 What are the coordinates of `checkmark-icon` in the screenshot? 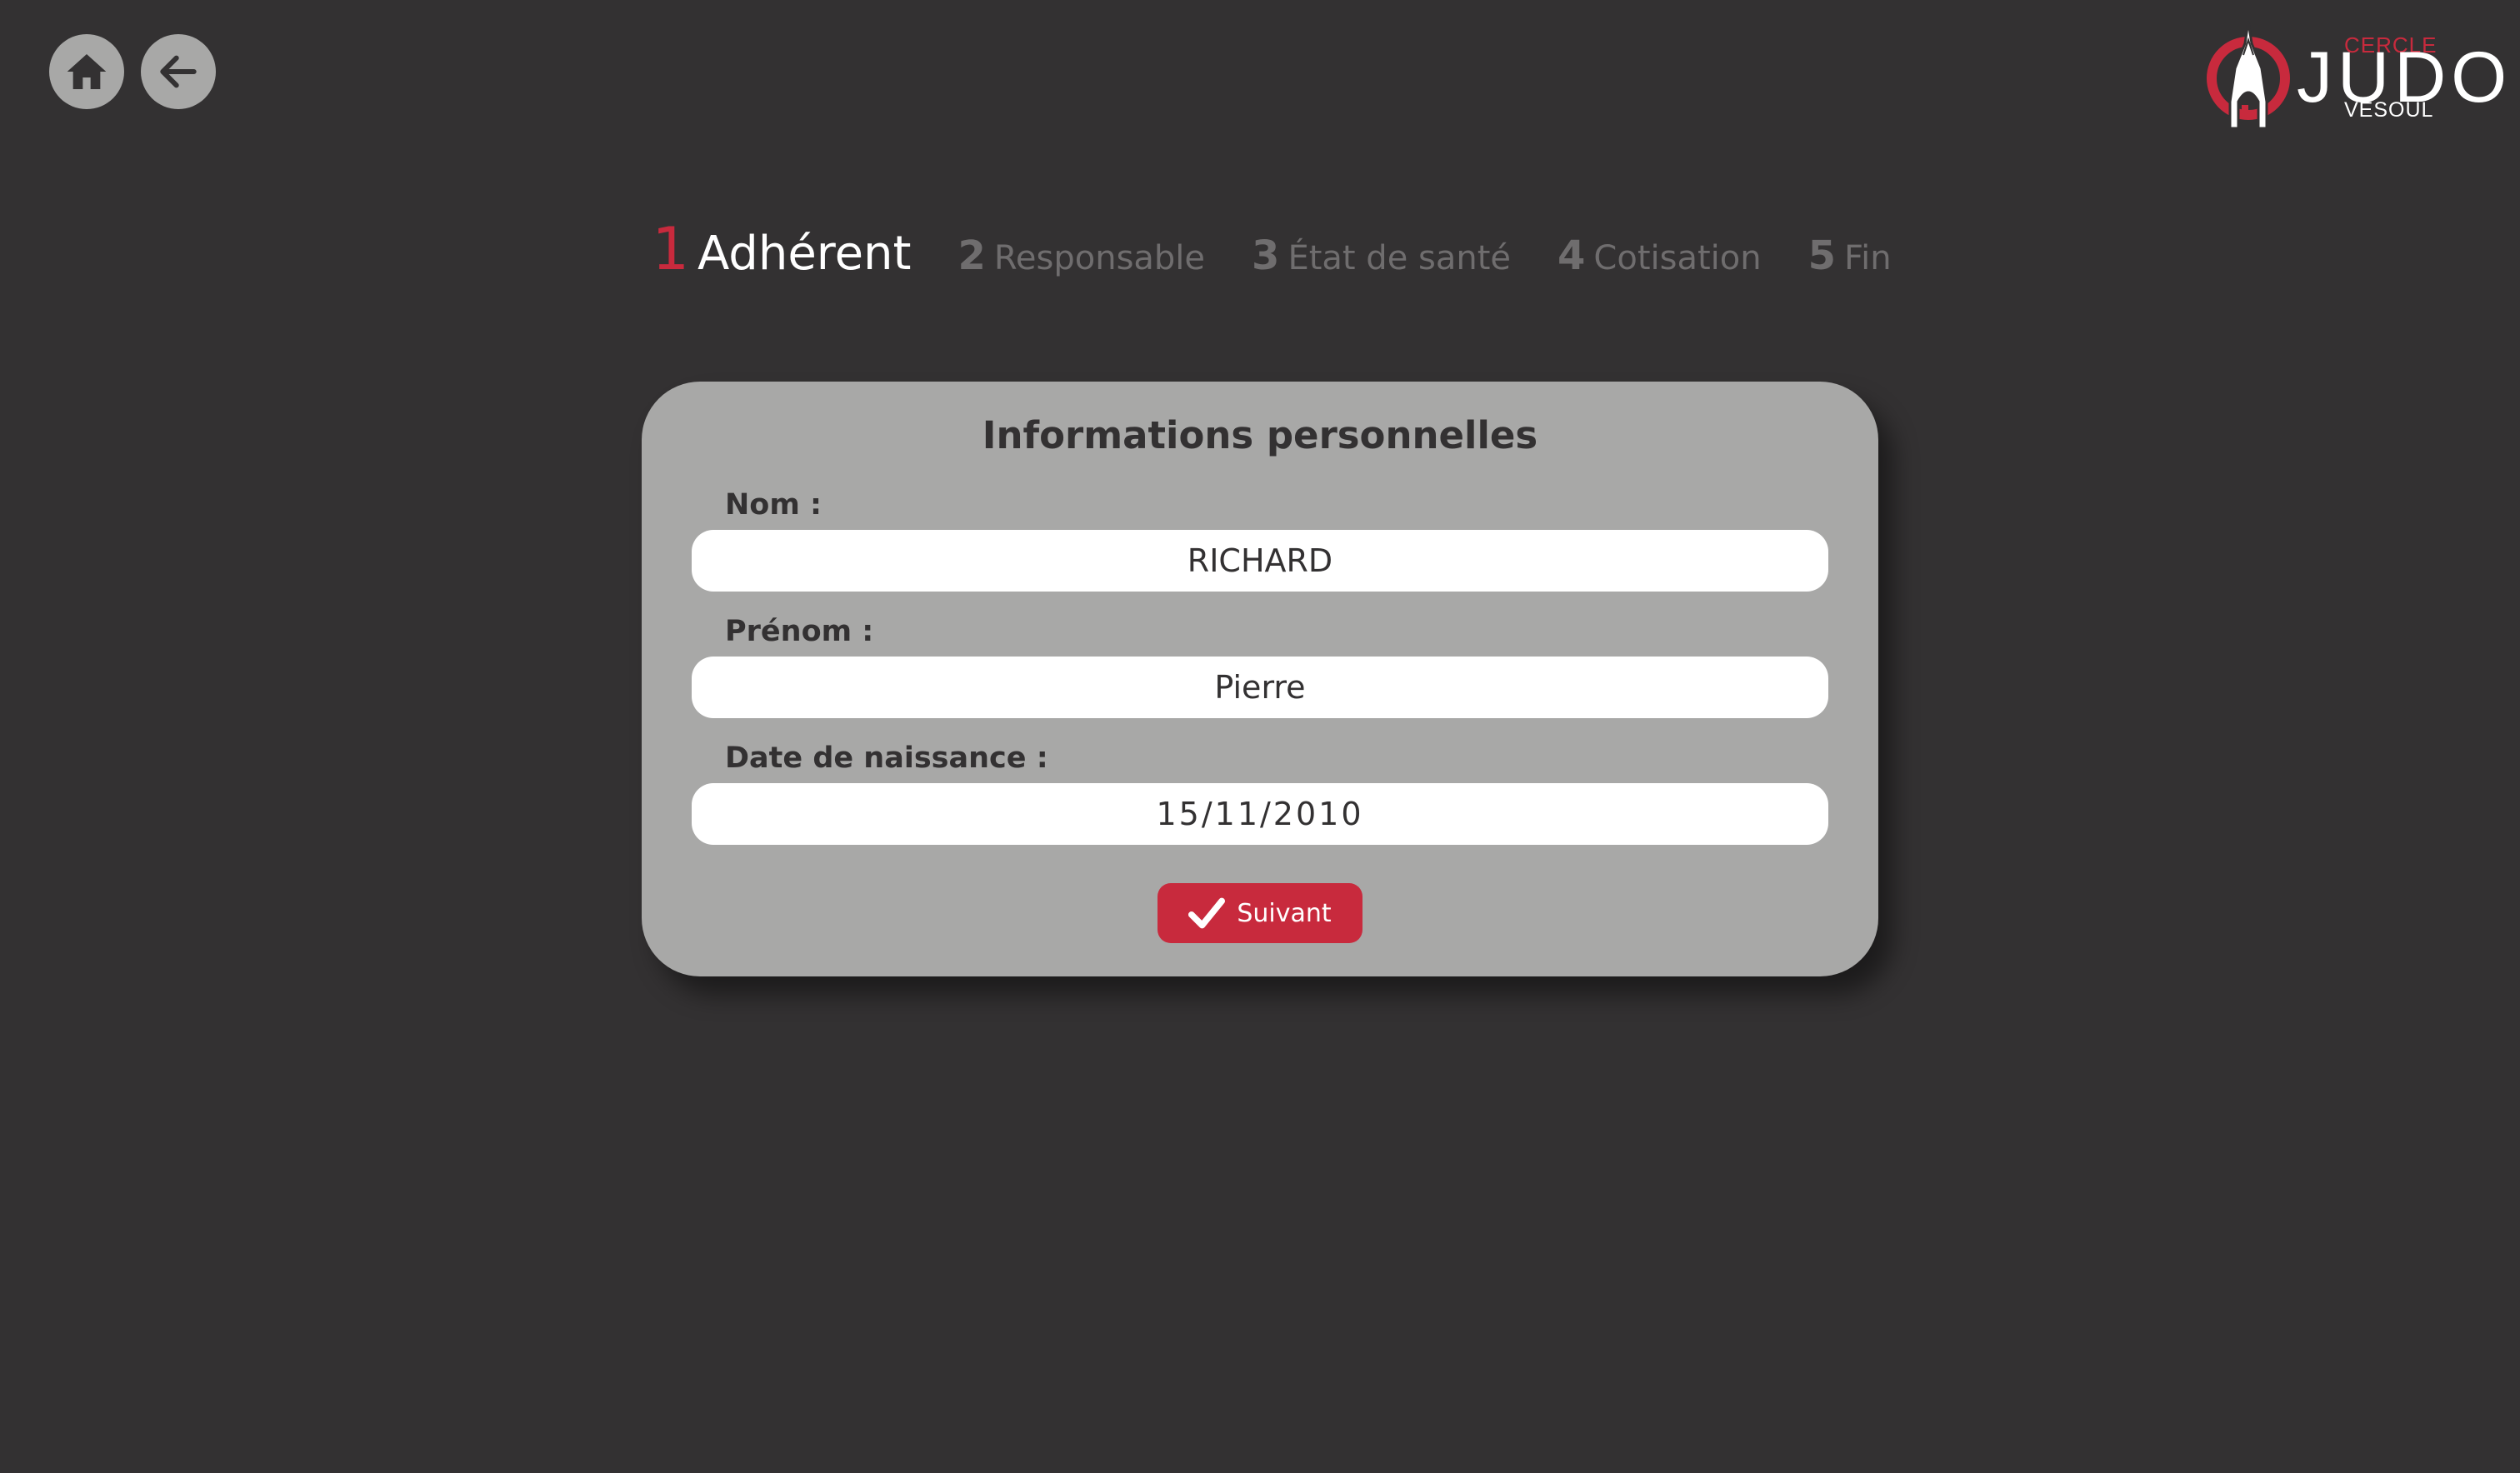 It's located at (1207, 913).